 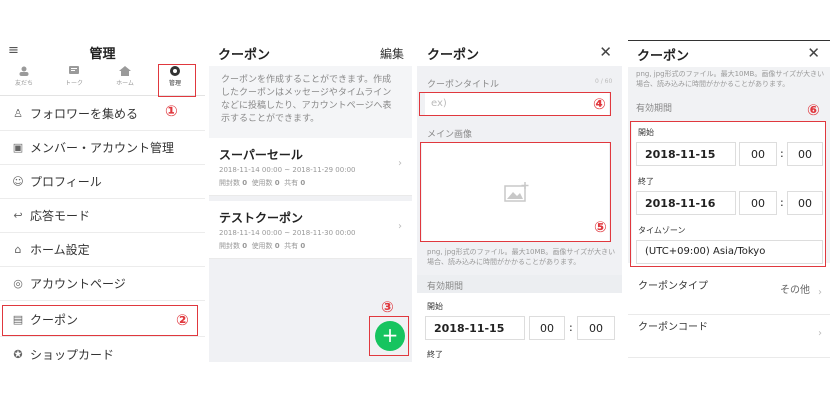 What do you see at coordinates (261, 218) in the screenshot?
I see `coupon-name: テストクーポン` at bounding box center [261, 218].